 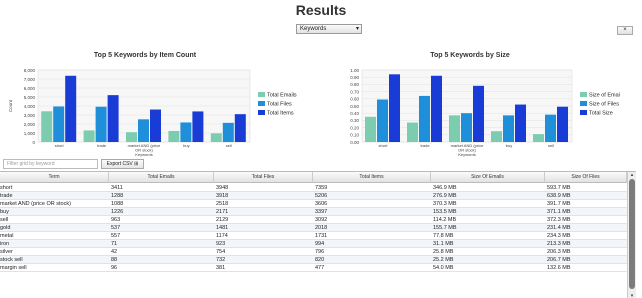 What do you see at coordinates (313, 212) in the screenshot?
I see `table-row: buy122621713397153.5 MB371.1 MB524.6 MB` at bounding box center [313, 212].